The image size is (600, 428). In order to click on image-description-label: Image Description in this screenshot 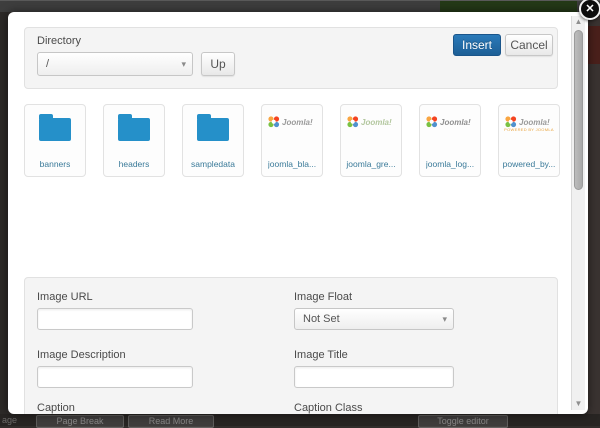, I will do `click(81, 355)`.